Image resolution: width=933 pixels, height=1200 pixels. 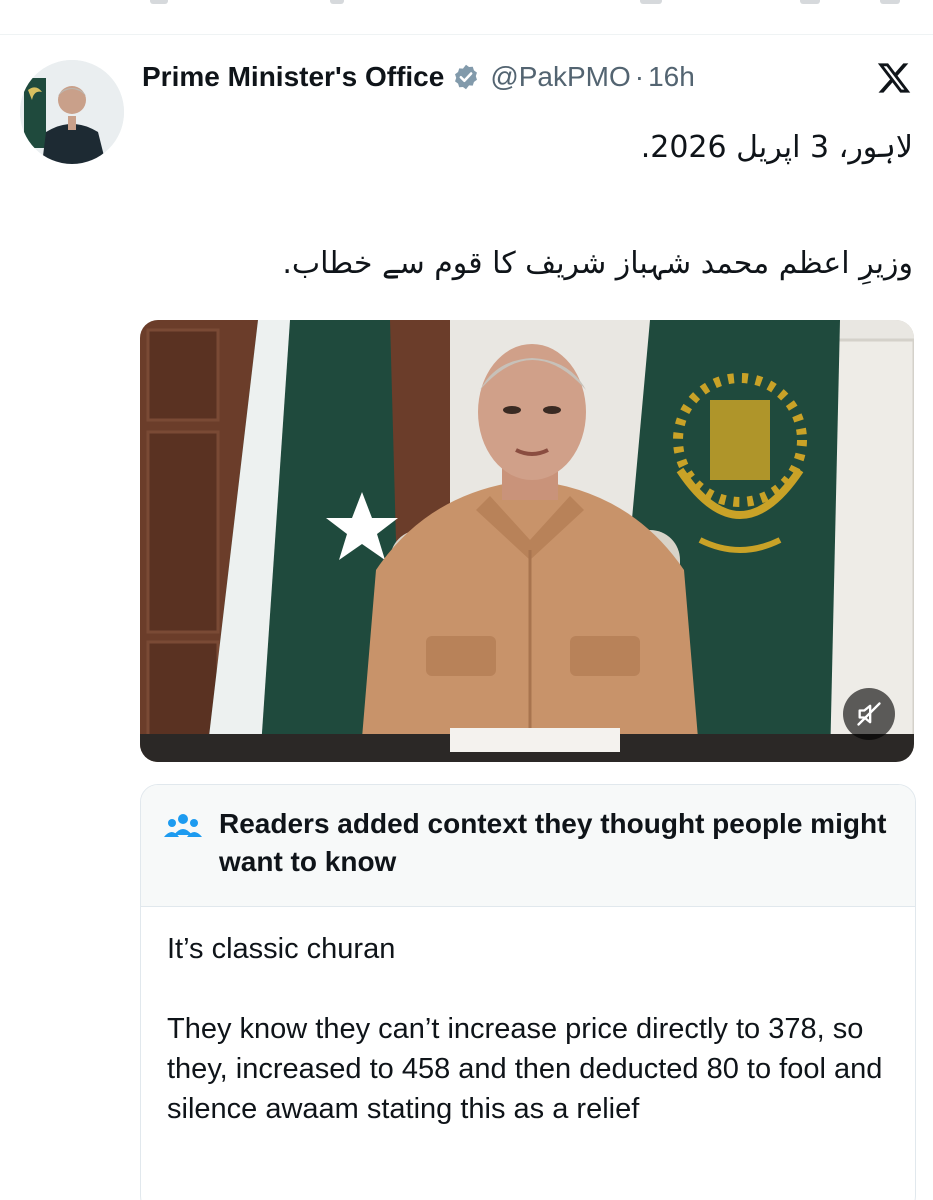 What do you see at coordinates (869, 714) in the screenshot?
I see `volume-muted-icon` at bounding box center [869, 714].